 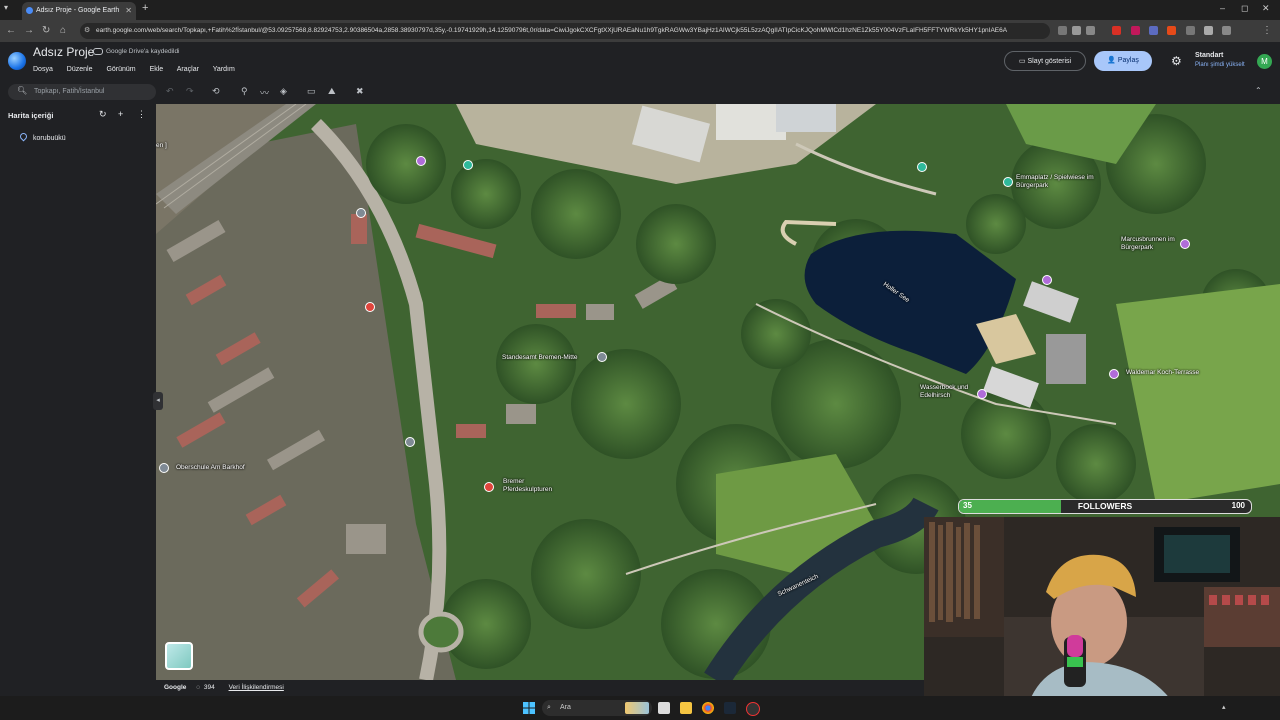 What do you see at coordinates (128, 11) in the screenshot?
I see `close-tab-icon: ✕` at bounding box center [128, 11].